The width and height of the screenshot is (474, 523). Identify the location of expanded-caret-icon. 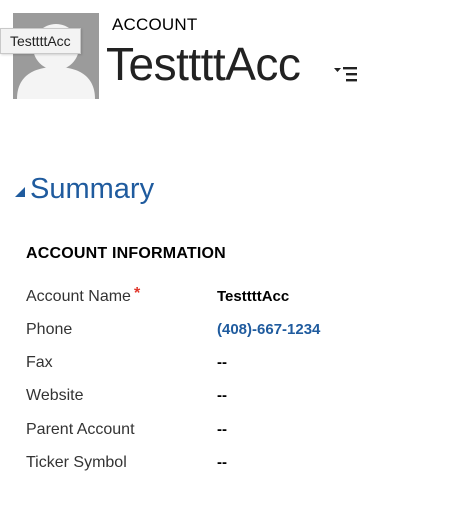
(20, 192).